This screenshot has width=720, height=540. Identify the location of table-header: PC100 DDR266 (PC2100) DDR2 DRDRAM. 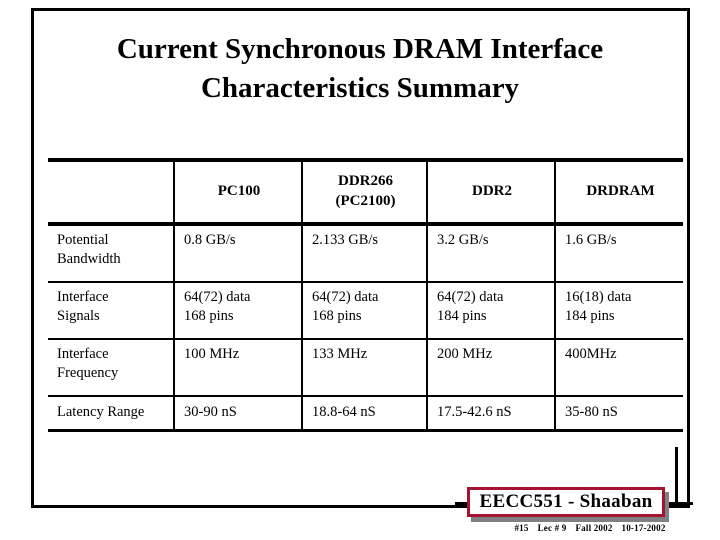
(365, 192).